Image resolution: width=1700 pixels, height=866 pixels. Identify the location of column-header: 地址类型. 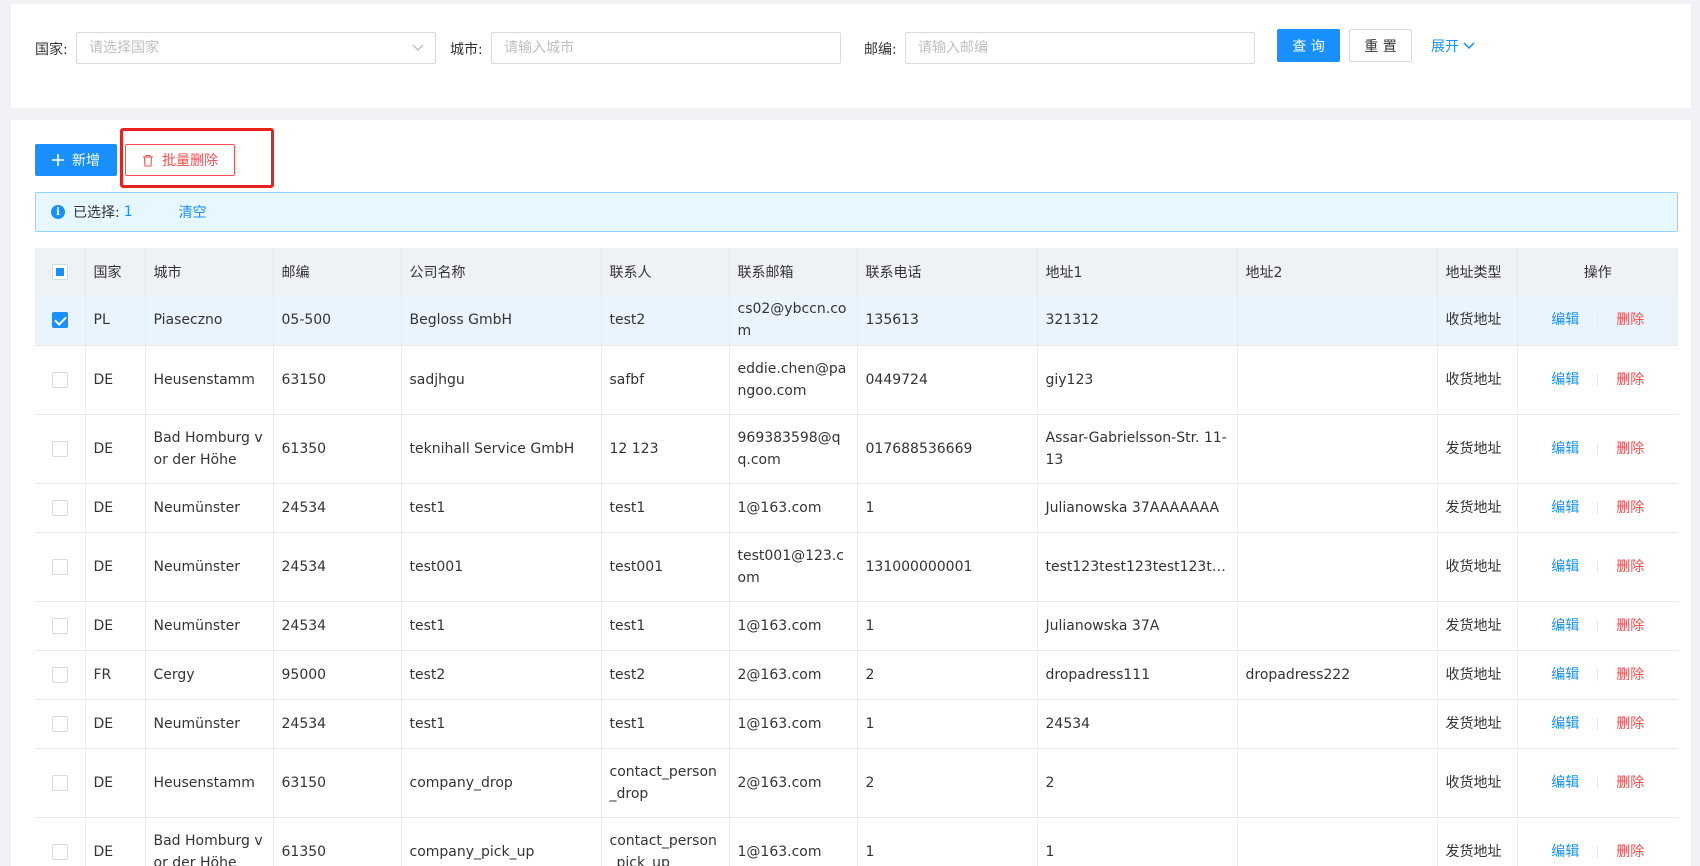
(1477, 272).